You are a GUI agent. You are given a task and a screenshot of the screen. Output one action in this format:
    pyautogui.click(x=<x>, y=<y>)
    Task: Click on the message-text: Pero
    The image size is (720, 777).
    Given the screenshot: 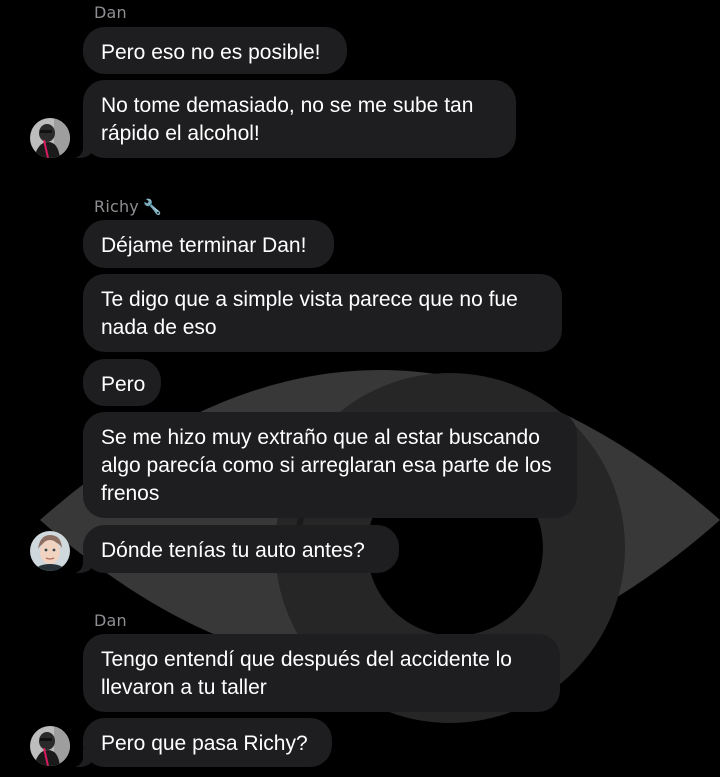 What is the action you would take?
    pyautogui.click(x=123, y=384)
    